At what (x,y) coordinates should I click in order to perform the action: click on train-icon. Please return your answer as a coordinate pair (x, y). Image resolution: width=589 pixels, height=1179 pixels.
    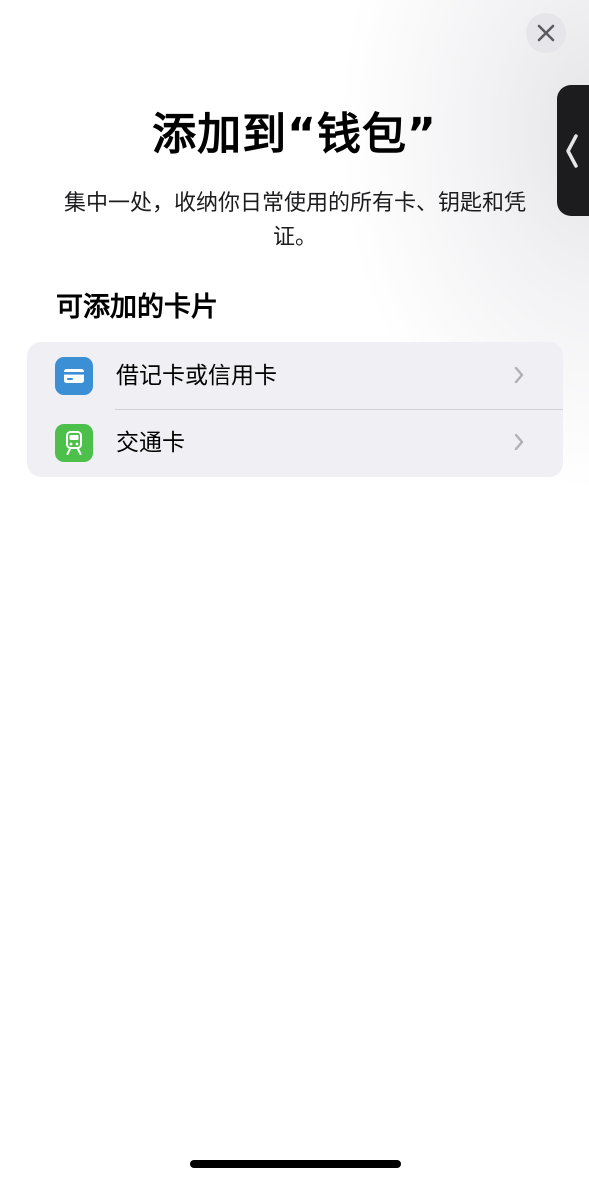
    Looking at the image, I should click on (74, 443).